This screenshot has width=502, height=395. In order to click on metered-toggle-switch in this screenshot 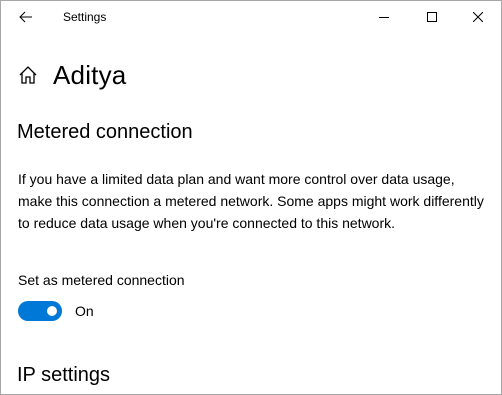, I will do `click(40, 311)`.